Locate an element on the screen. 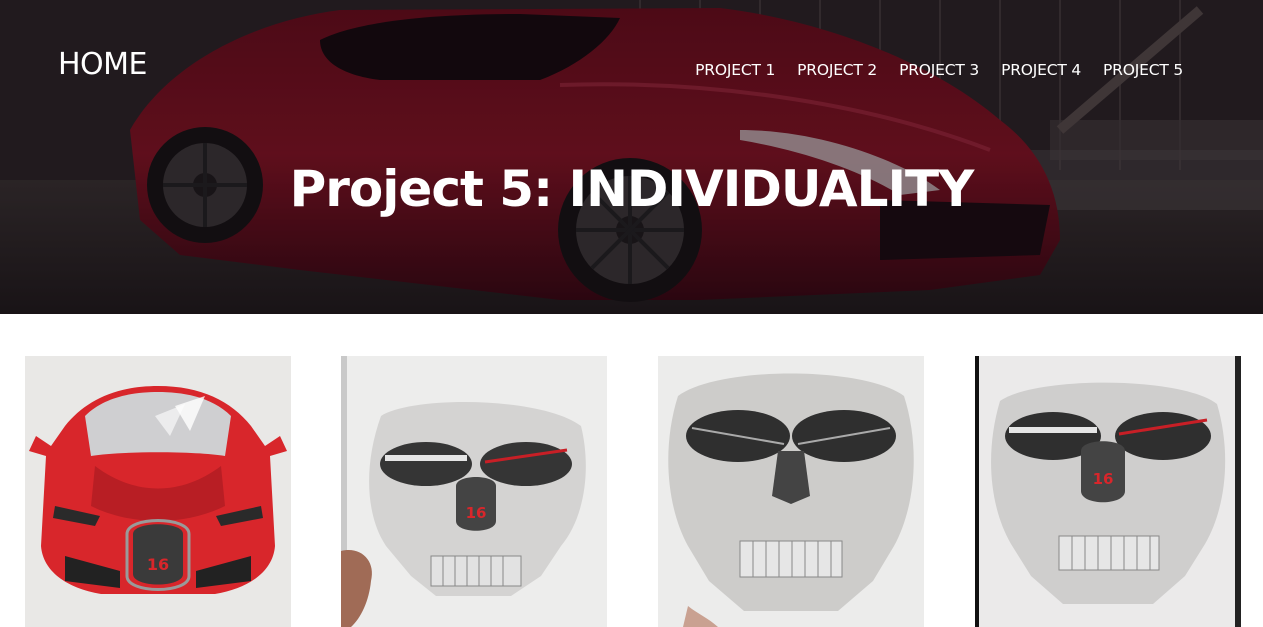 This screenshot has width=1263, height=627. red-car-drawing-icon: 16 is located at coordinates (158, 491).